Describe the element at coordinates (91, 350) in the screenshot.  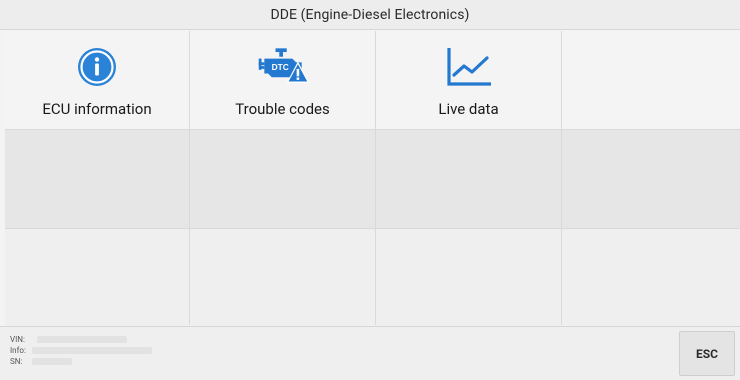
I see `info-value-redacted` at that location.